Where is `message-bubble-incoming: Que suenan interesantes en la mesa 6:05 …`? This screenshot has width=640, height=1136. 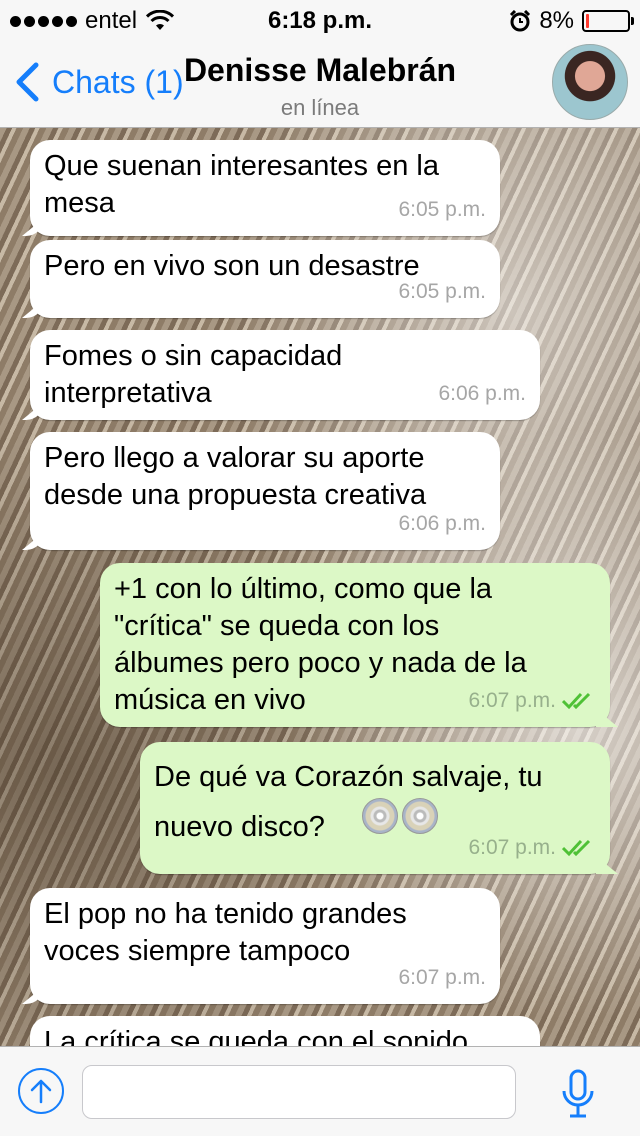 message-bubble-incoming: Que suenan interesantes en la mesa 6:05 … is located at coordinates (265, 188).